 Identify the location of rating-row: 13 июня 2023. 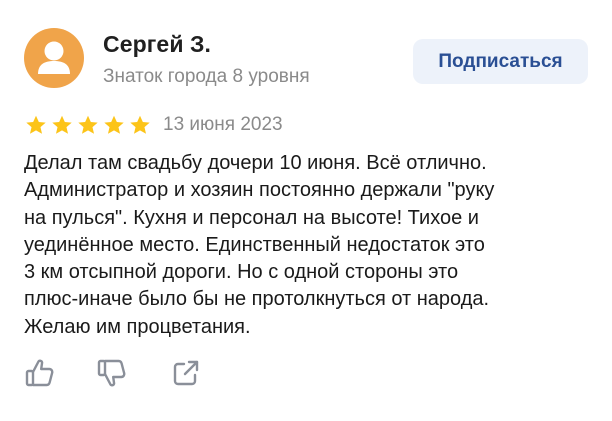
(154, 125).